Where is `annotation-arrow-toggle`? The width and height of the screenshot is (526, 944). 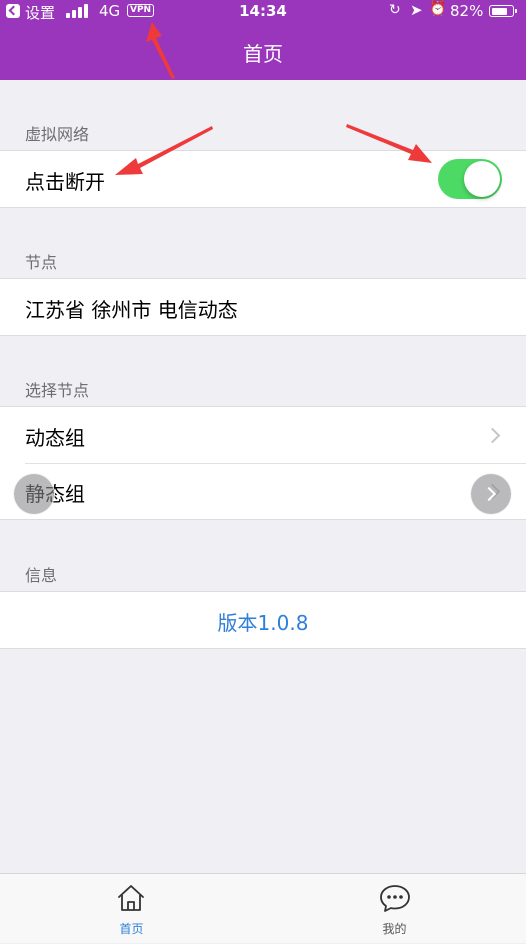
annotation-arrow-toggle is located at coordinates (389, 143).